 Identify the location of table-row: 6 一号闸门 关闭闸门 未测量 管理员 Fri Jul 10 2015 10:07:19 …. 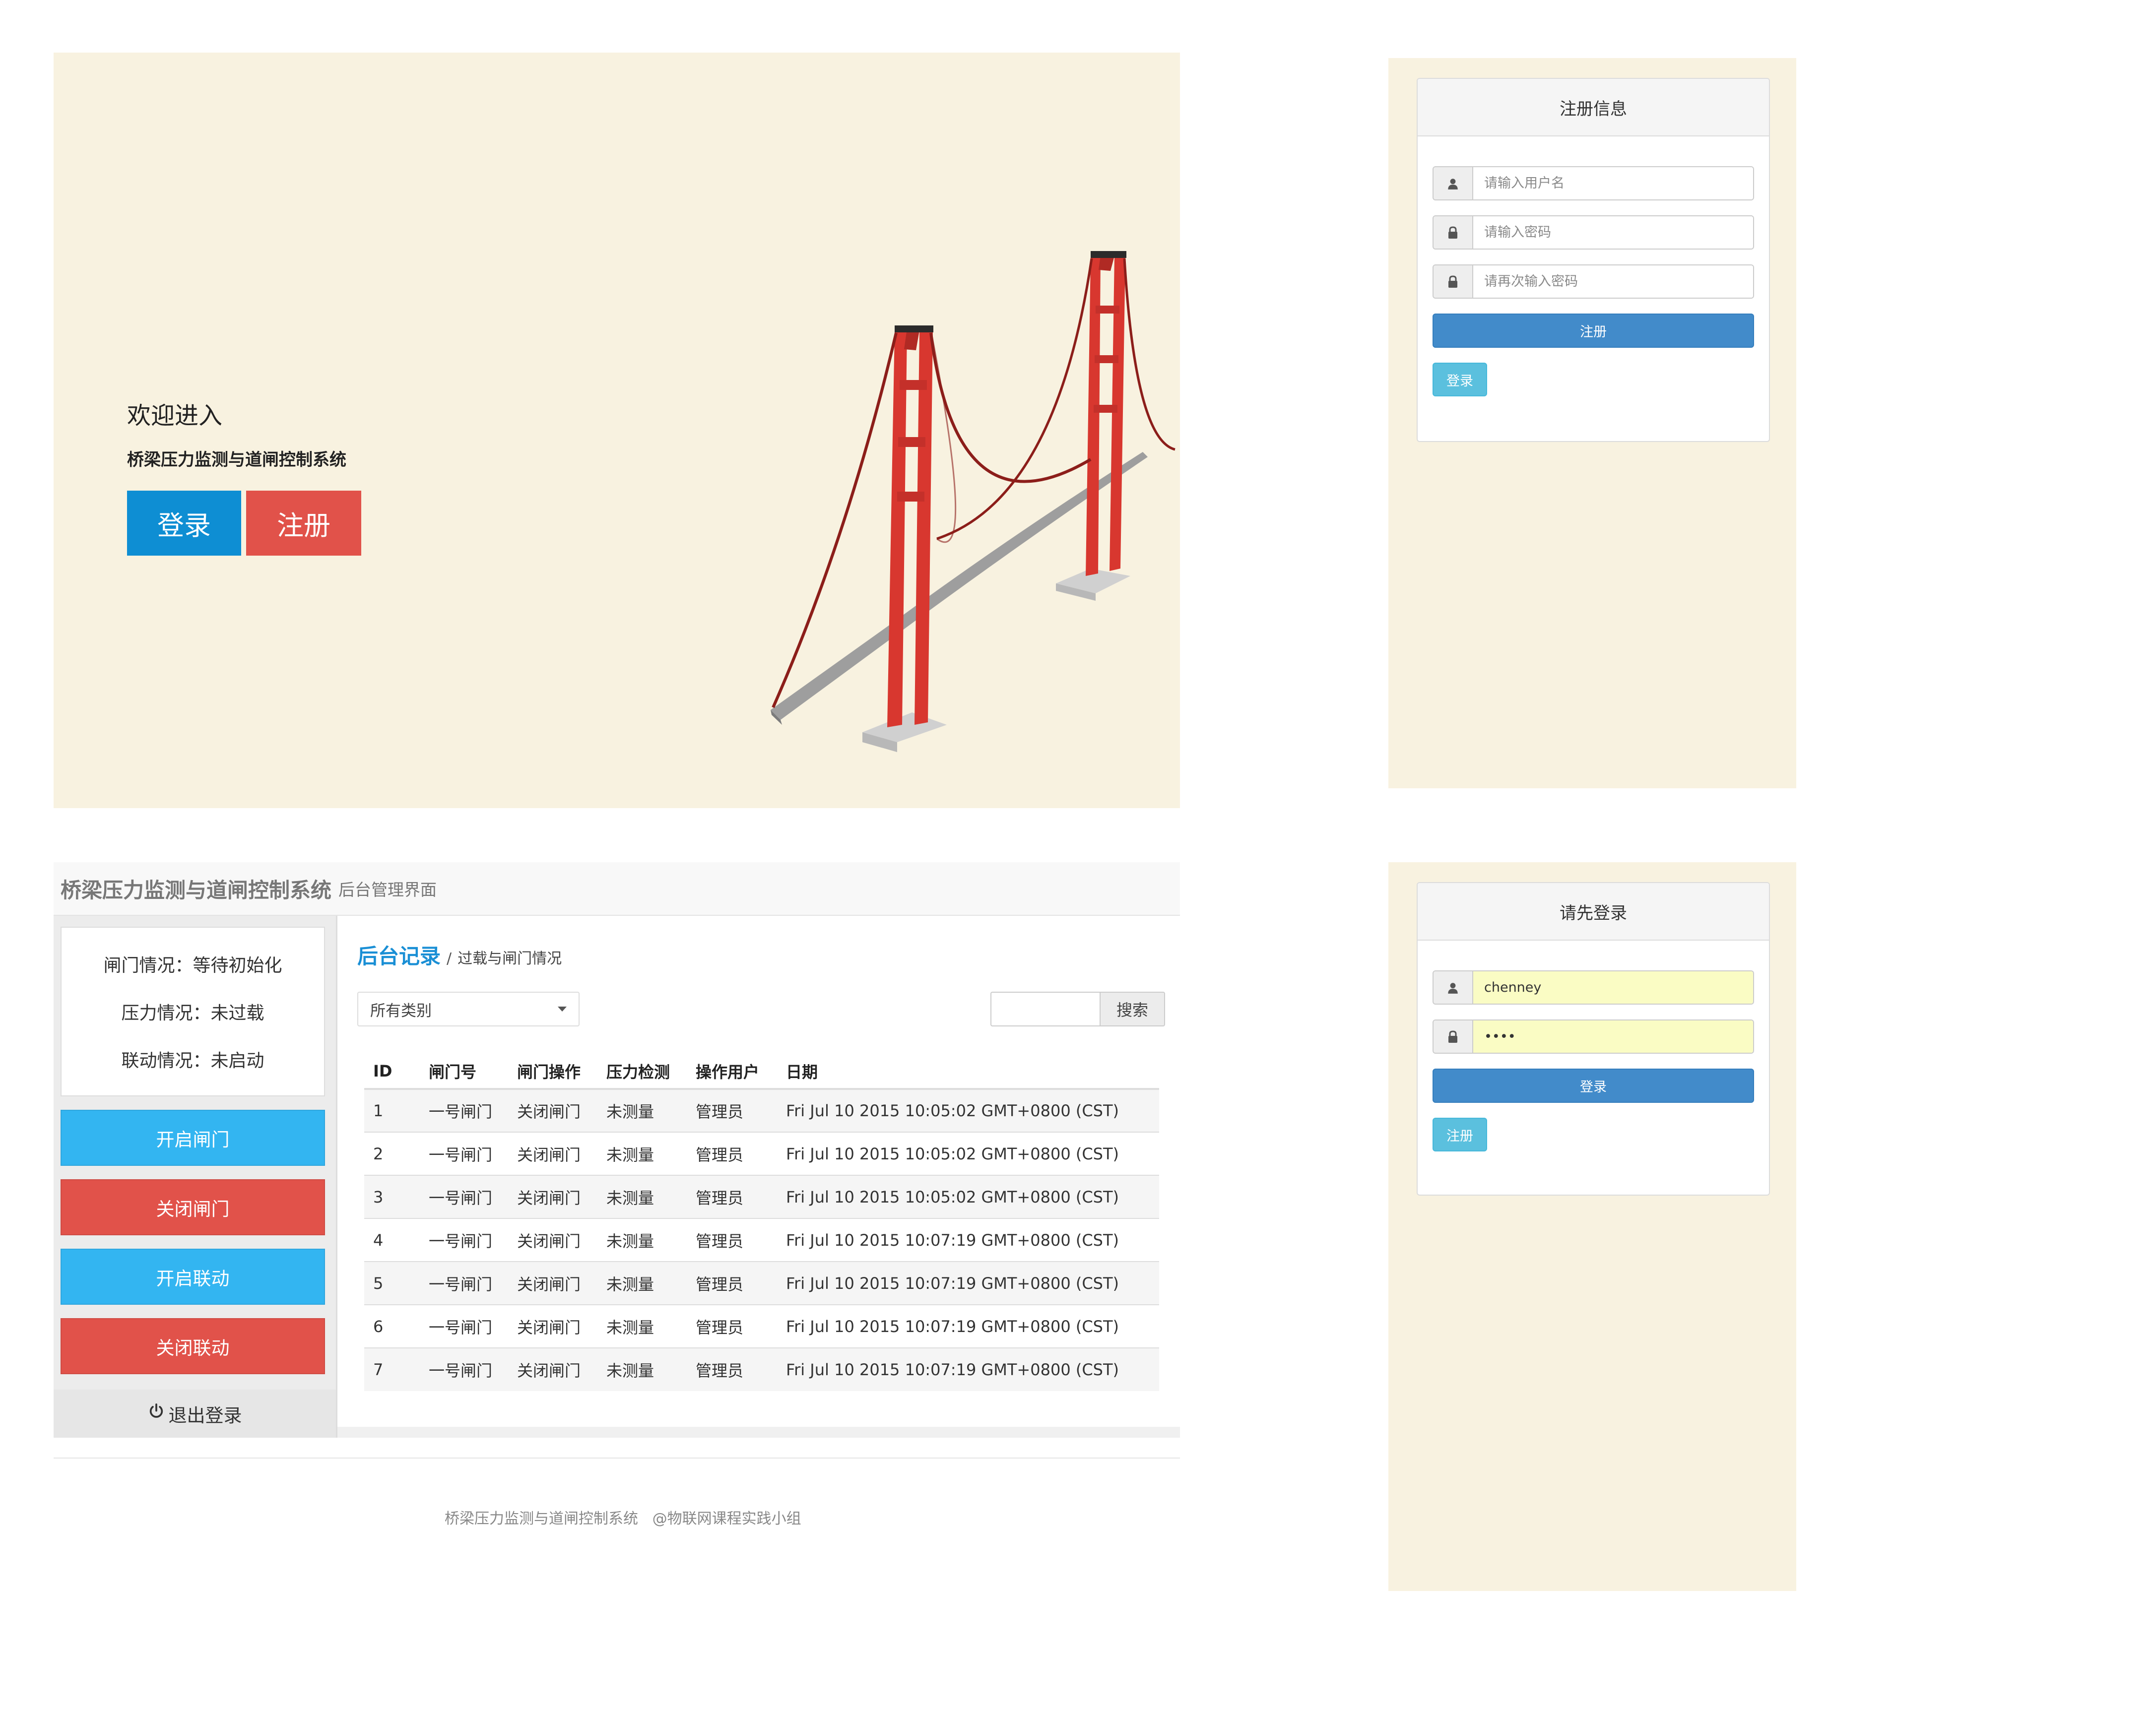
(761, 1326).